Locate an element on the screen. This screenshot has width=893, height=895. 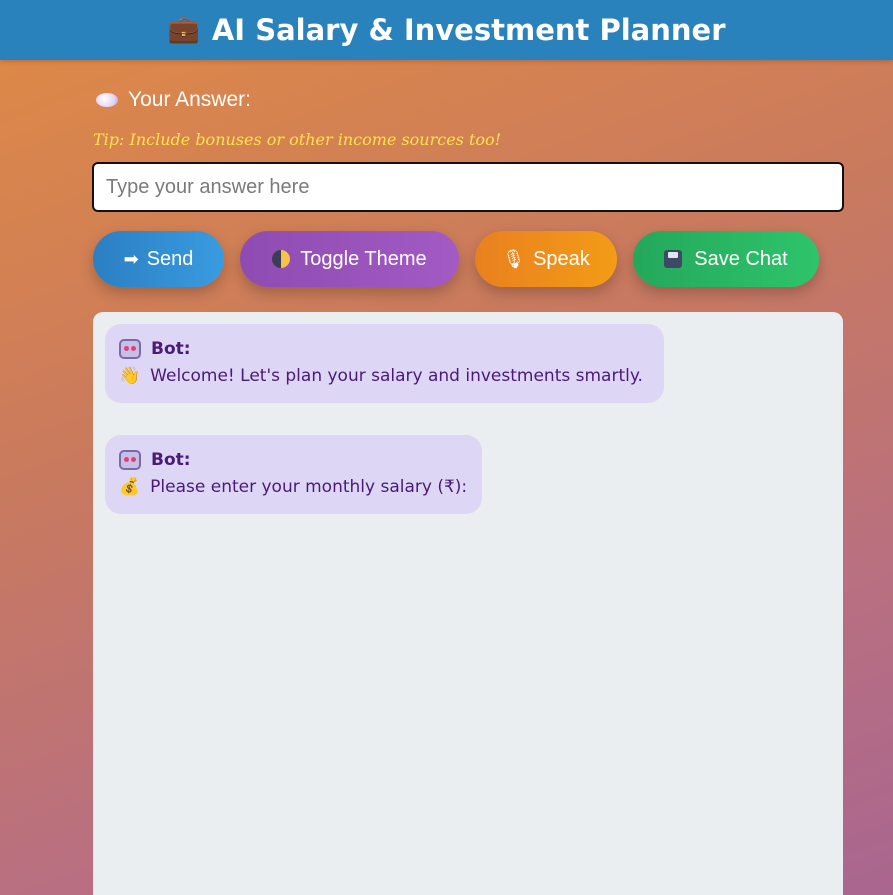
toggle-theme-button-label: Toggle Theme is located at coordinates (363, 258).